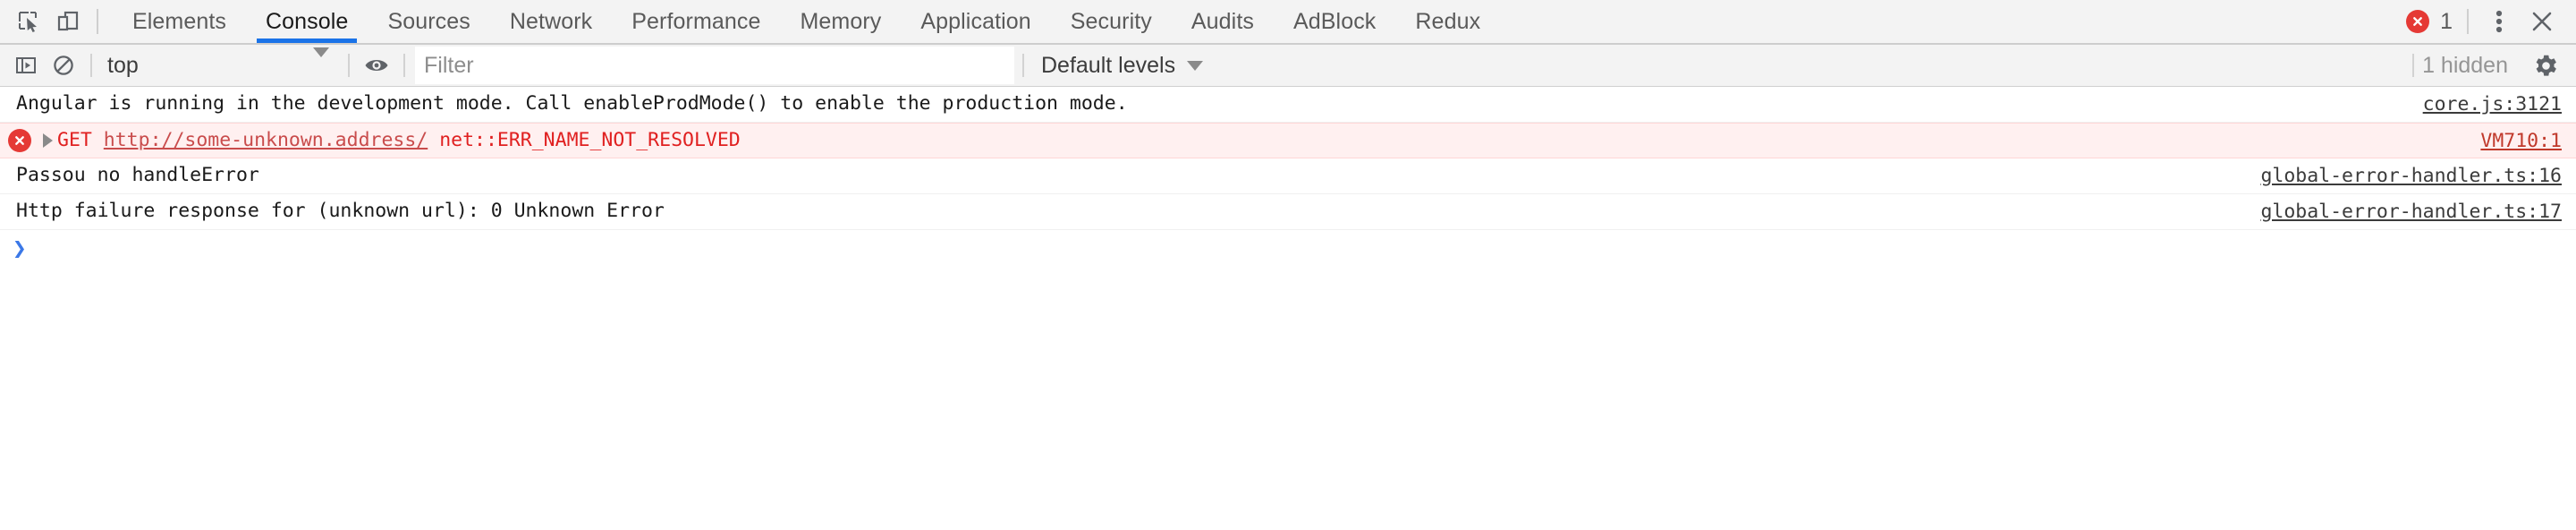  Describe the element at coordinates (714, 65) in the screenshot. I see `filter-input` at that location.